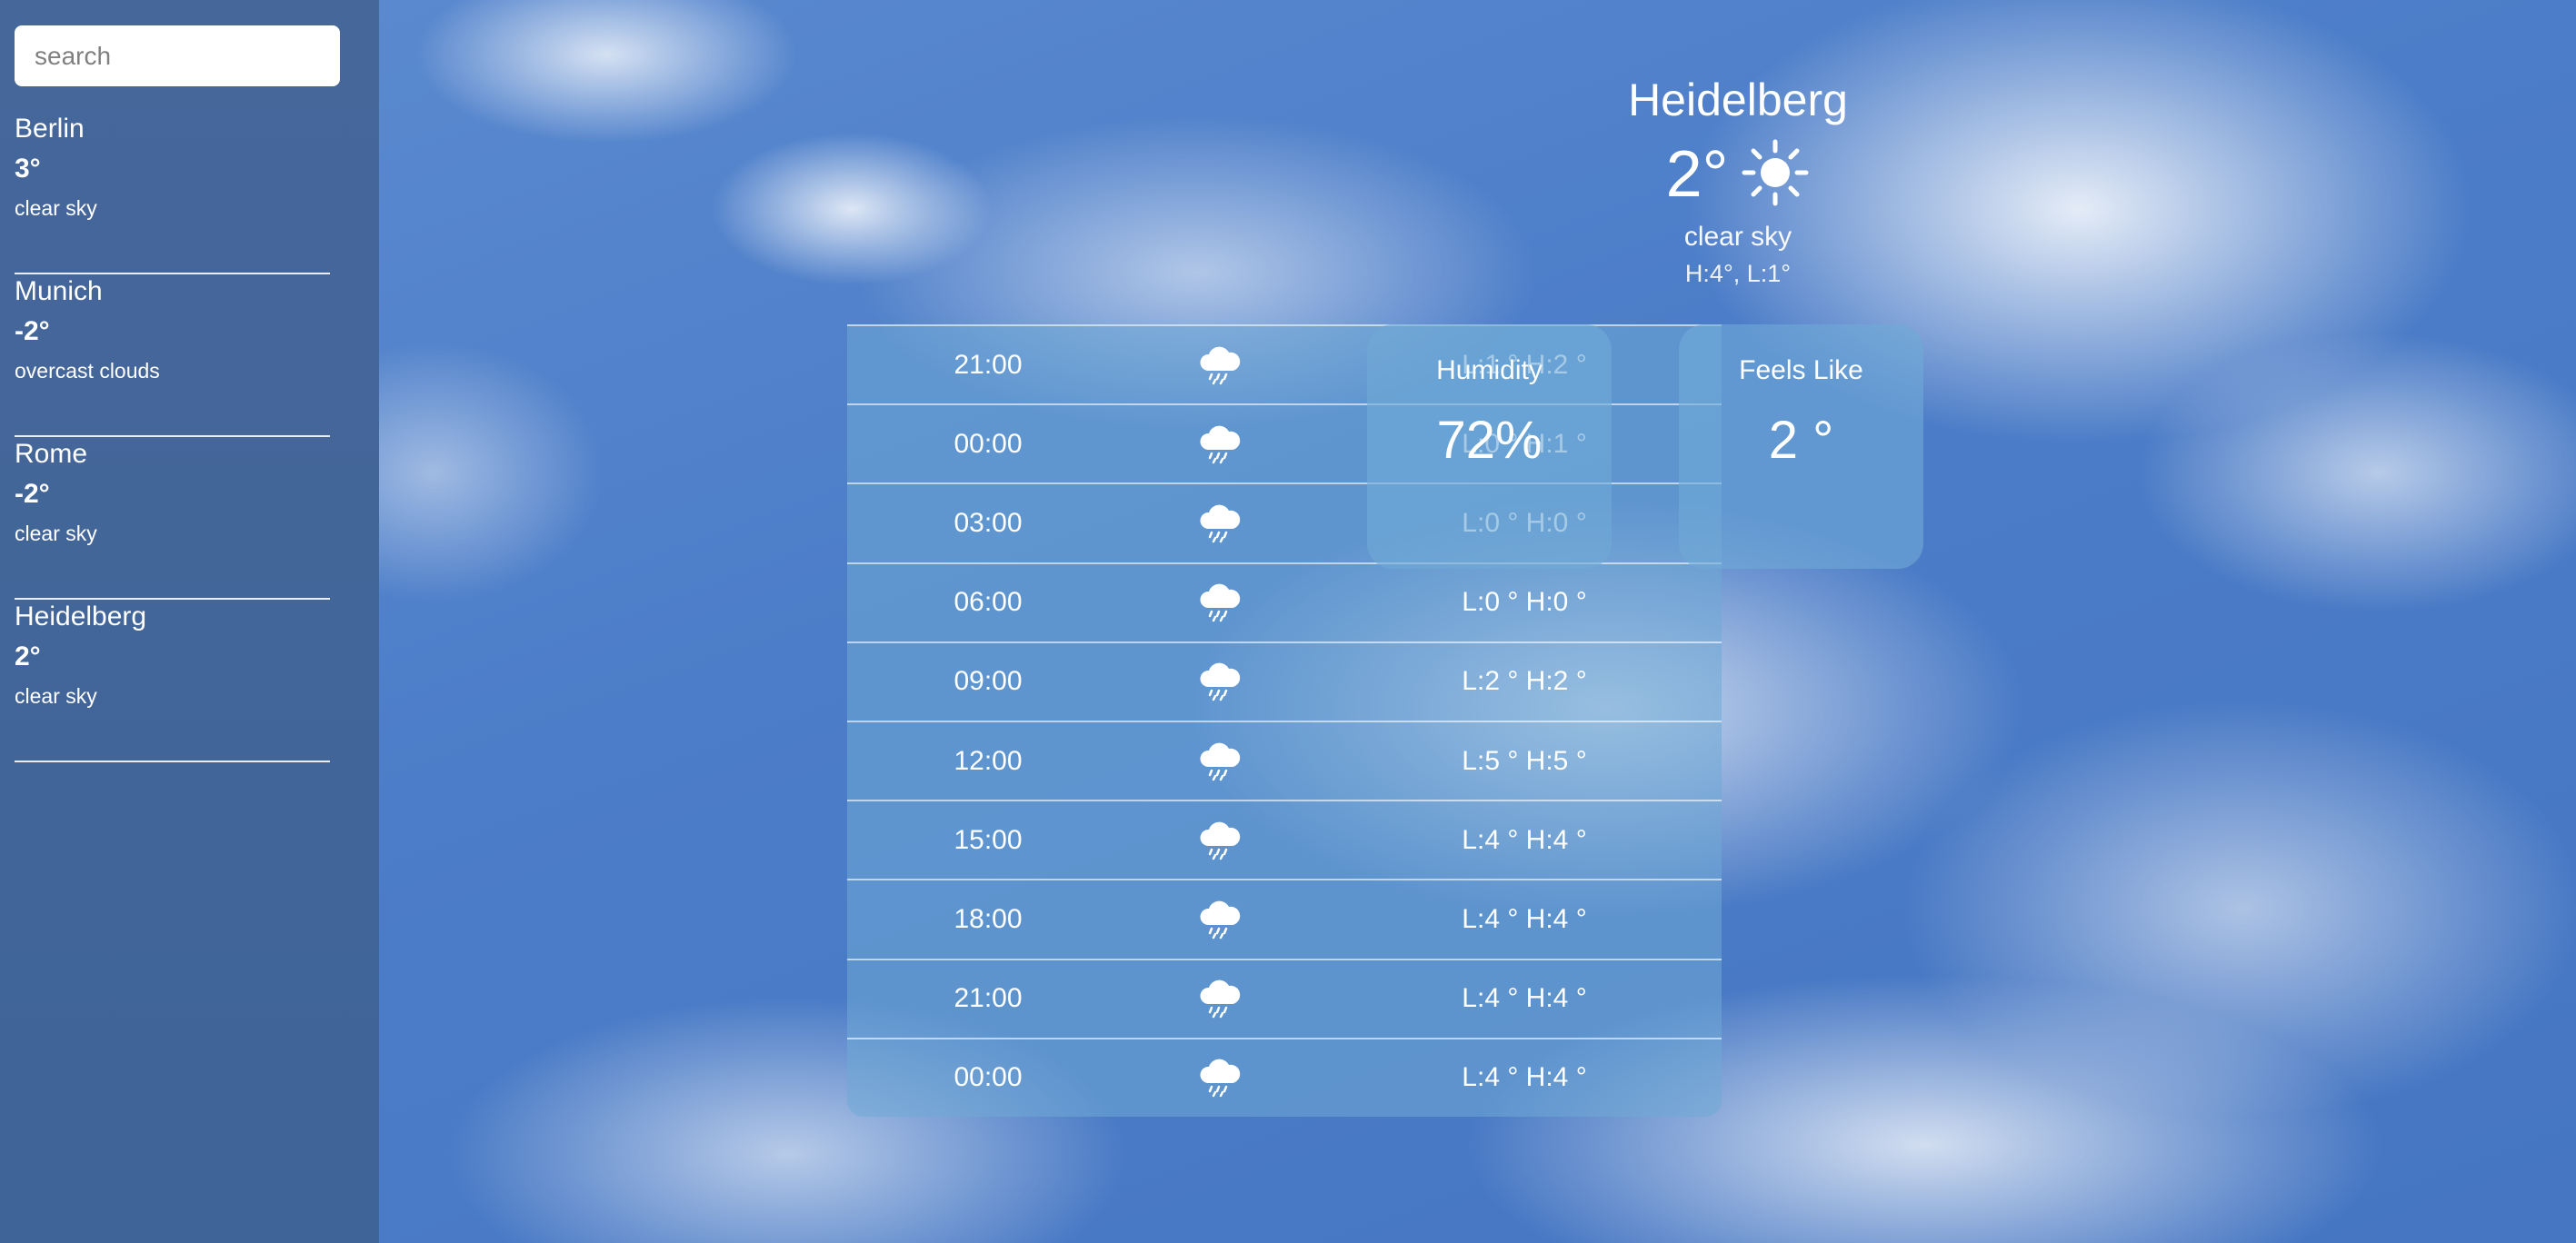 Image resolution: width=2576 pixels, height=1243 pixels. Describe the element at coordinates (1284, 998) in the screenshot. I see `forecast-row: 21:00 L:4 ° H:4 °` at that location.